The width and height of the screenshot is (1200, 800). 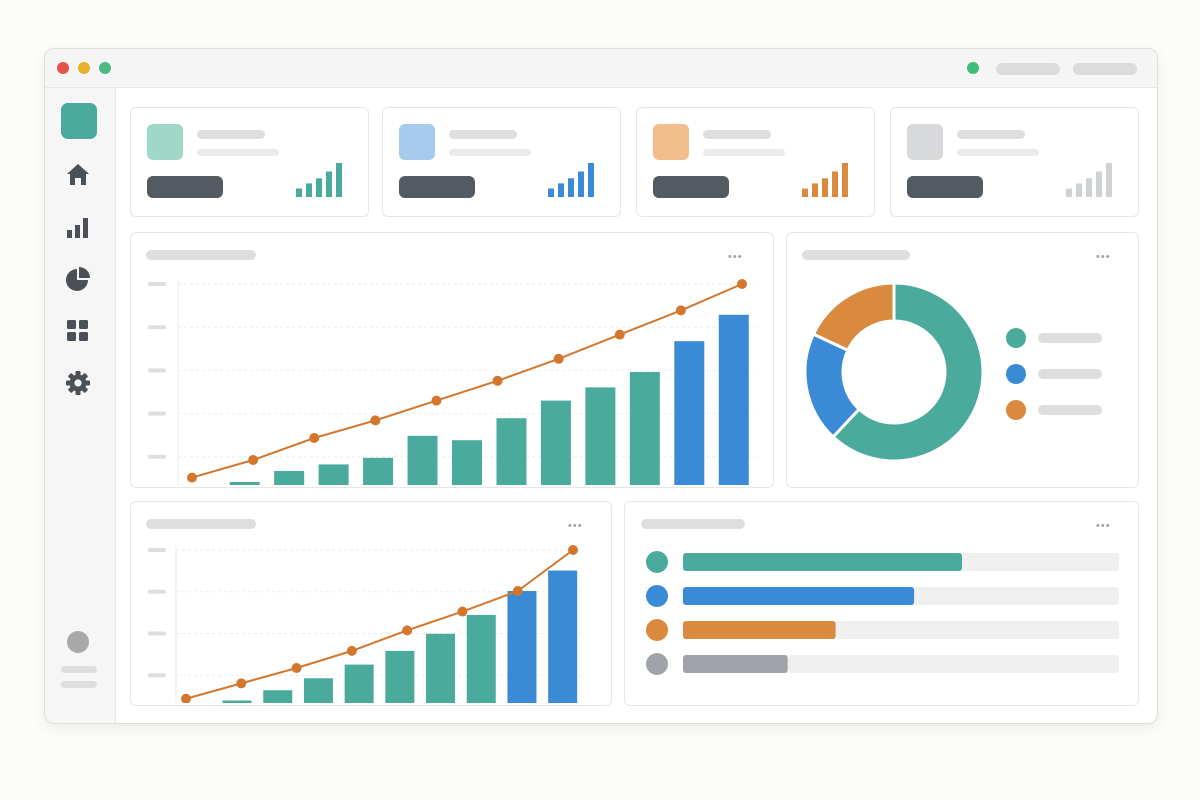 I want to click on bar-chart-icon, so click(x=78, y=227).